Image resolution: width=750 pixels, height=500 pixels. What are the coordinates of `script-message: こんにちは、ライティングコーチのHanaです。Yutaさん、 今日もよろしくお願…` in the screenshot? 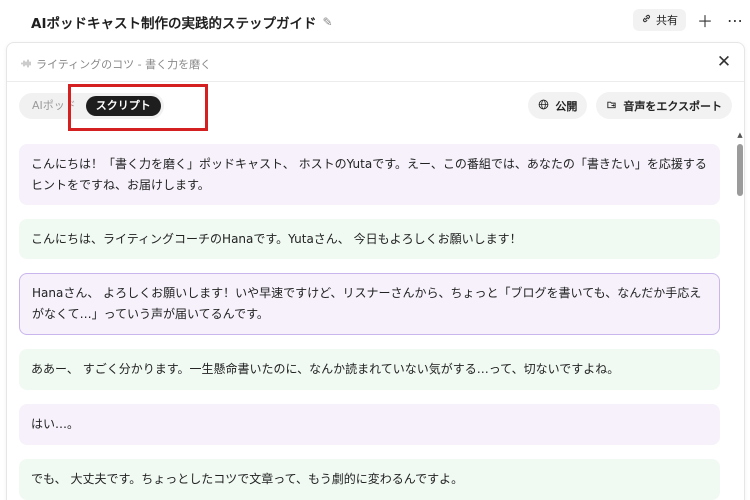 It's located at (369, 239).